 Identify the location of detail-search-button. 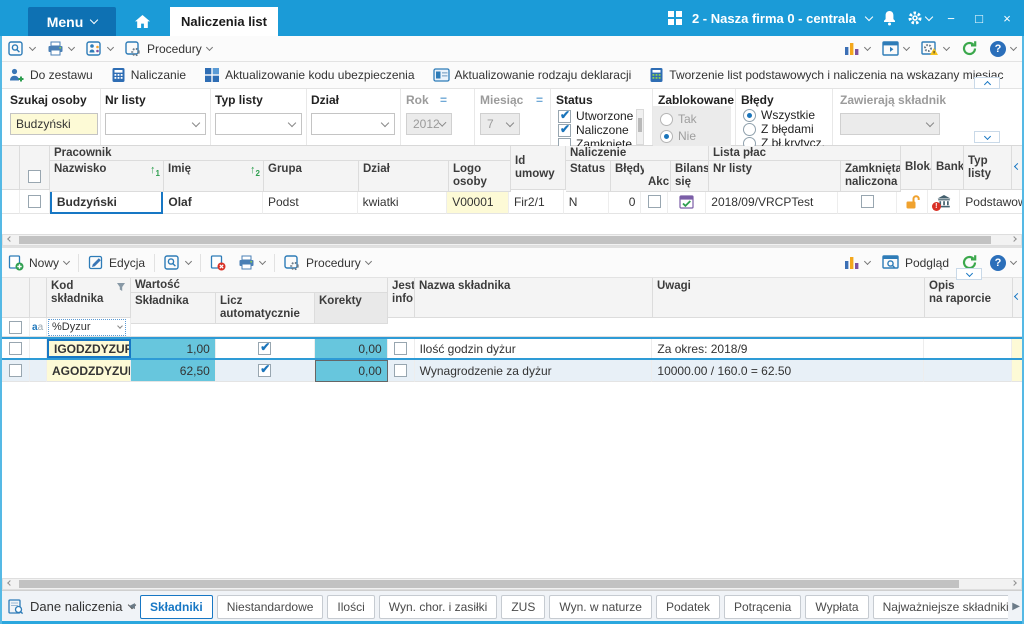
(177, 263).